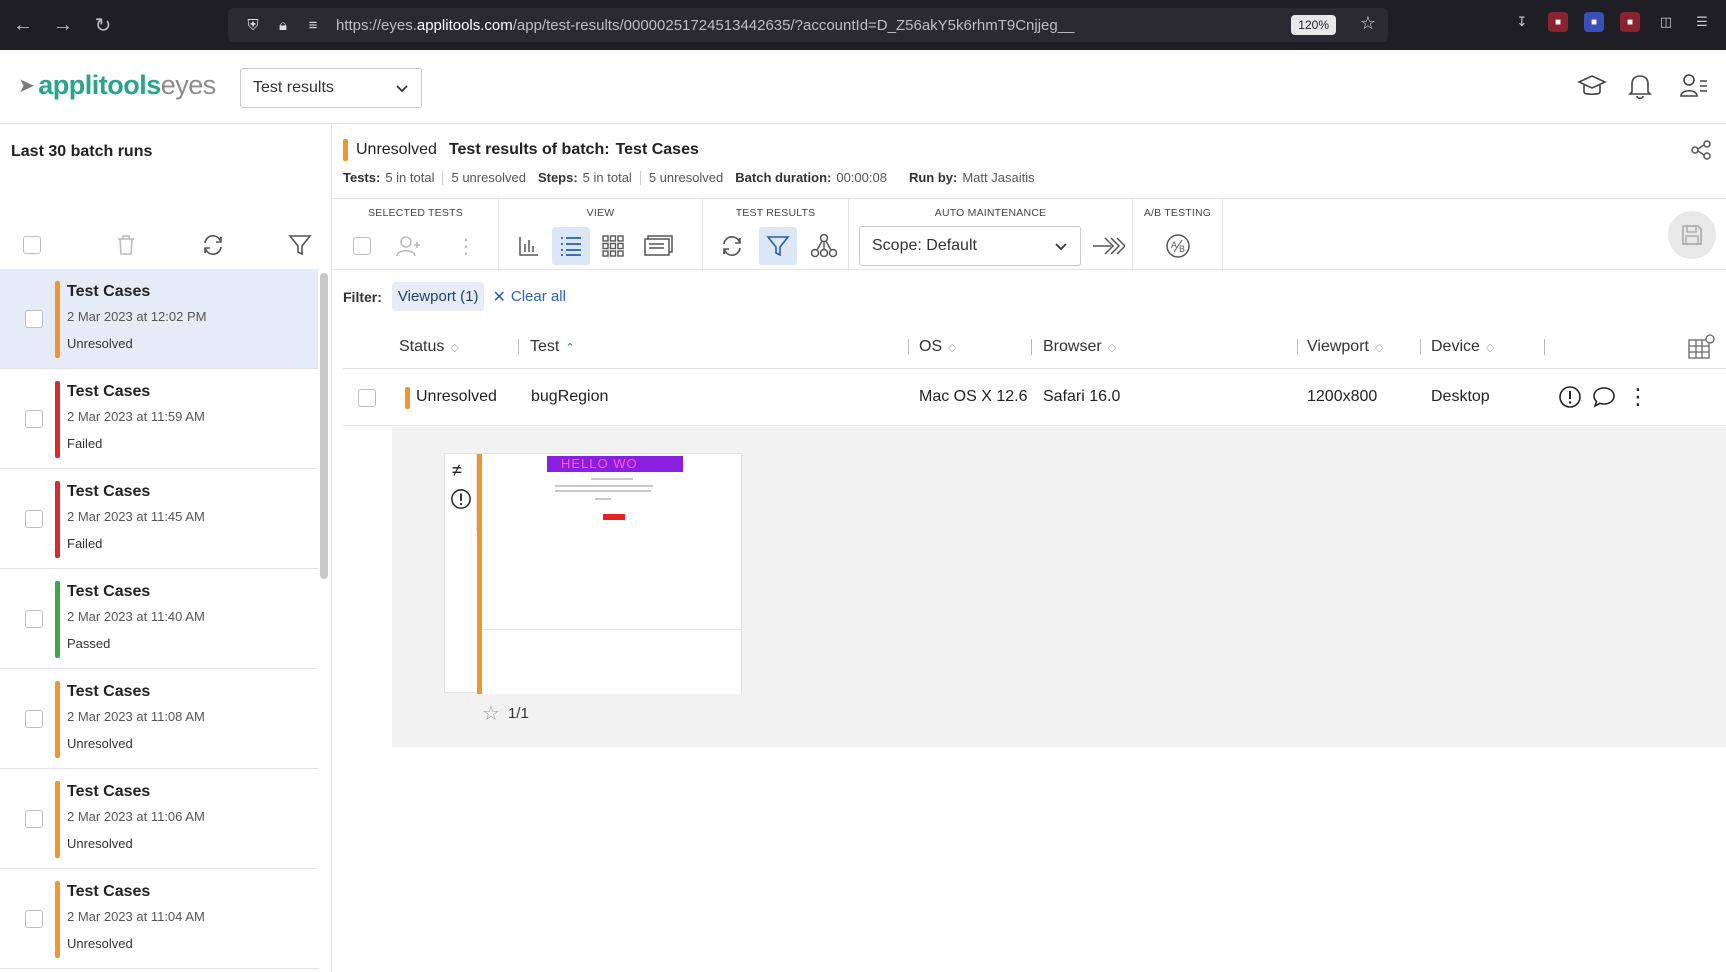 Image resolution: width=1726 pixels, height=972 pixels. Describe the element at coordinates (1604, 399) in the screenshot. I see `comment-icon` at that location.